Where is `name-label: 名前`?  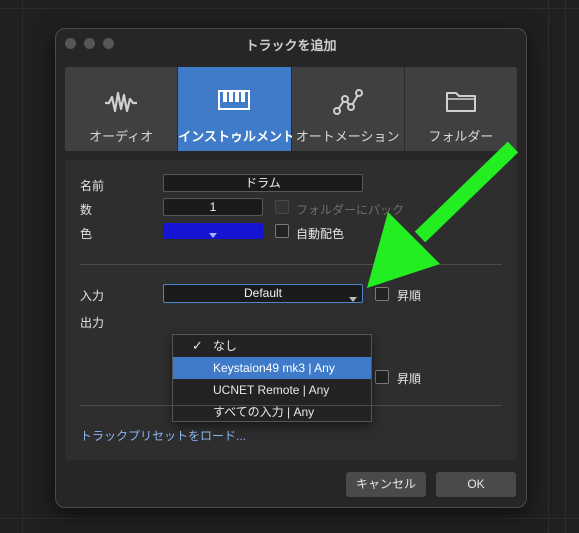
name-label: 名前 is located at coordinates (92, 186).